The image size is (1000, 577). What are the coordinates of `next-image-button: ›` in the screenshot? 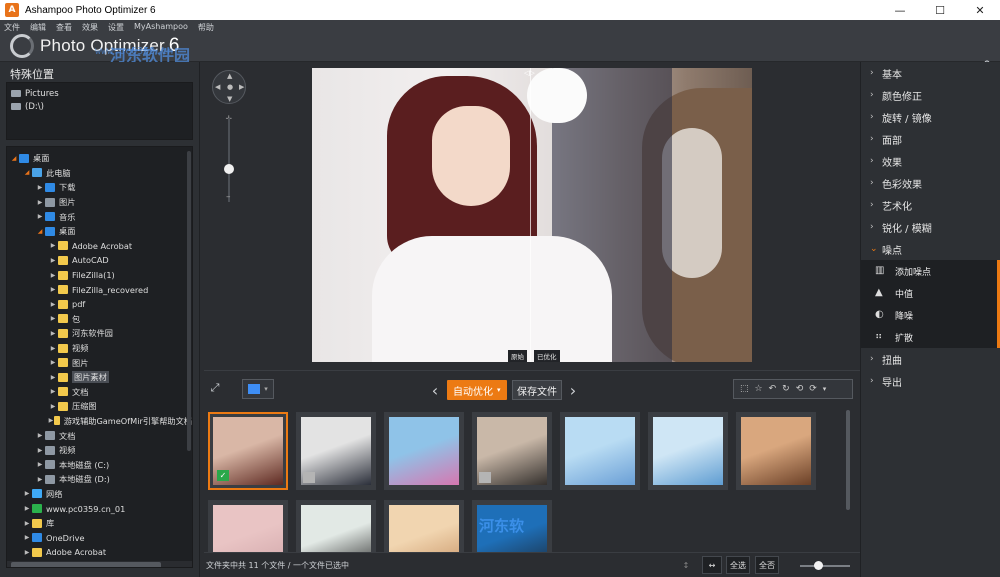 It's located at (573, 390).